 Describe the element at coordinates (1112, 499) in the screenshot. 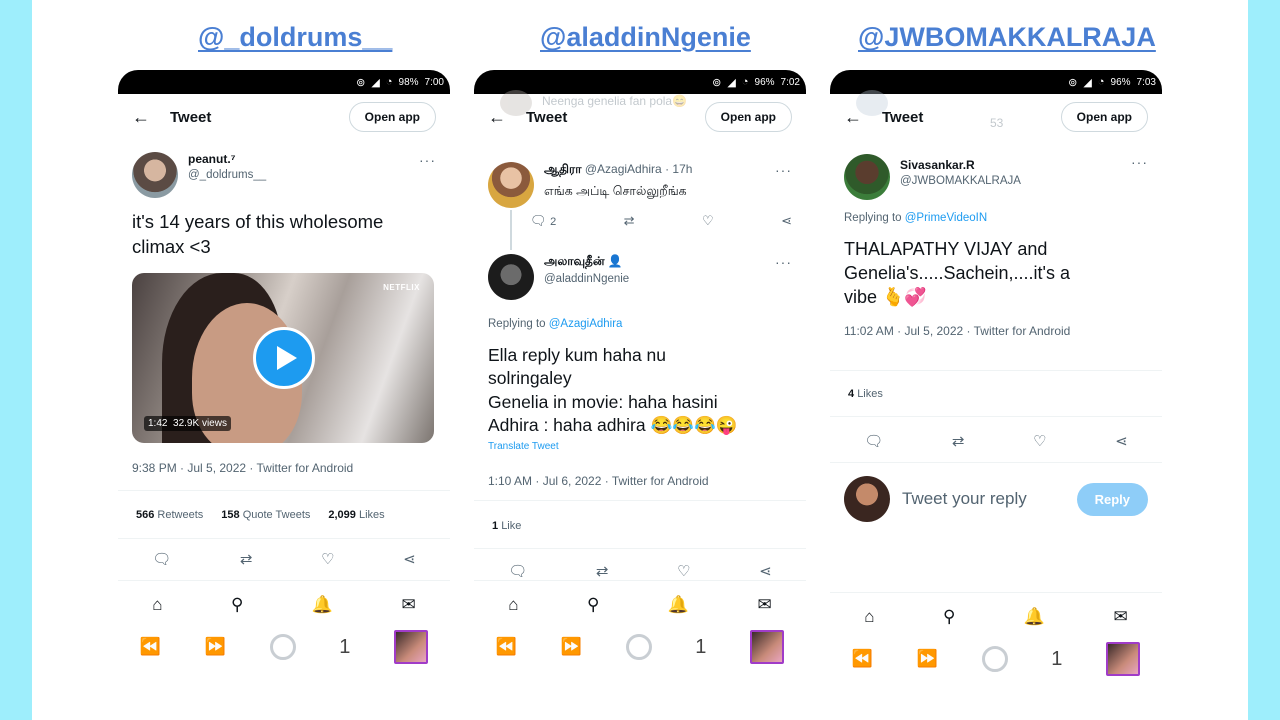

I see `reply-button: Reply` at that location.